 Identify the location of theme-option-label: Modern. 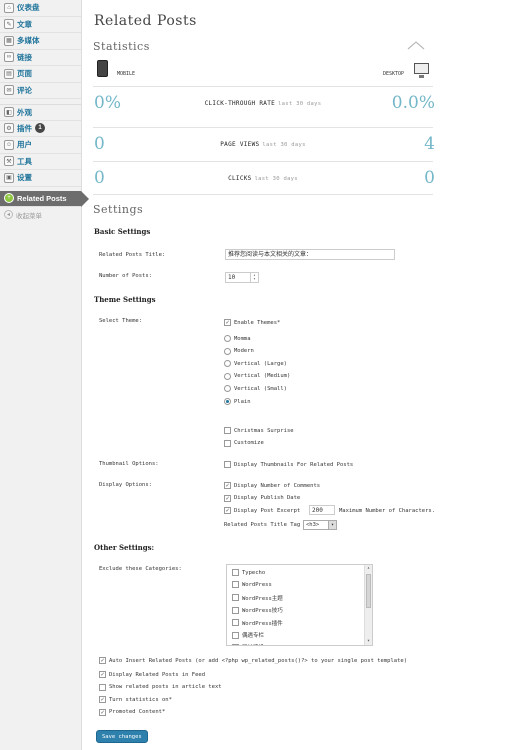
(244, 351).